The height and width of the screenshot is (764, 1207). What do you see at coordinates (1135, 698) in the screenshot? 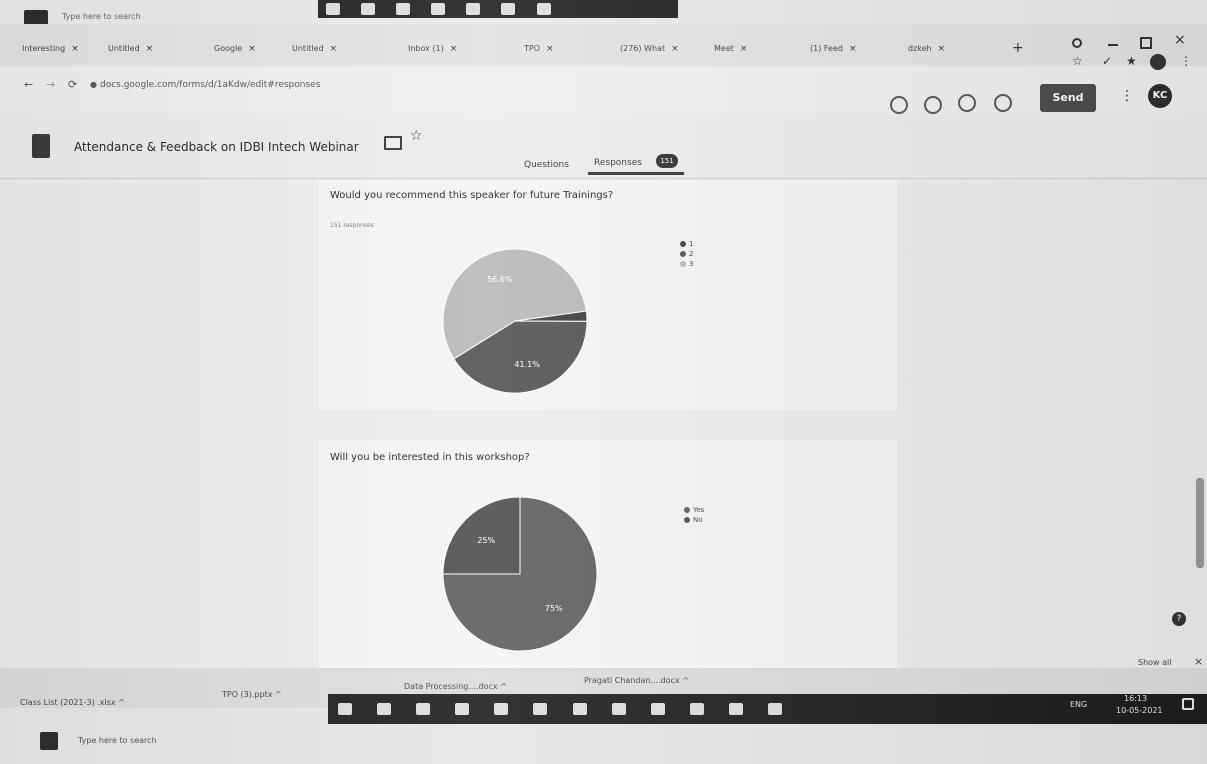
I see `tray-time: 16:13` at bounding box center [1135, 698].